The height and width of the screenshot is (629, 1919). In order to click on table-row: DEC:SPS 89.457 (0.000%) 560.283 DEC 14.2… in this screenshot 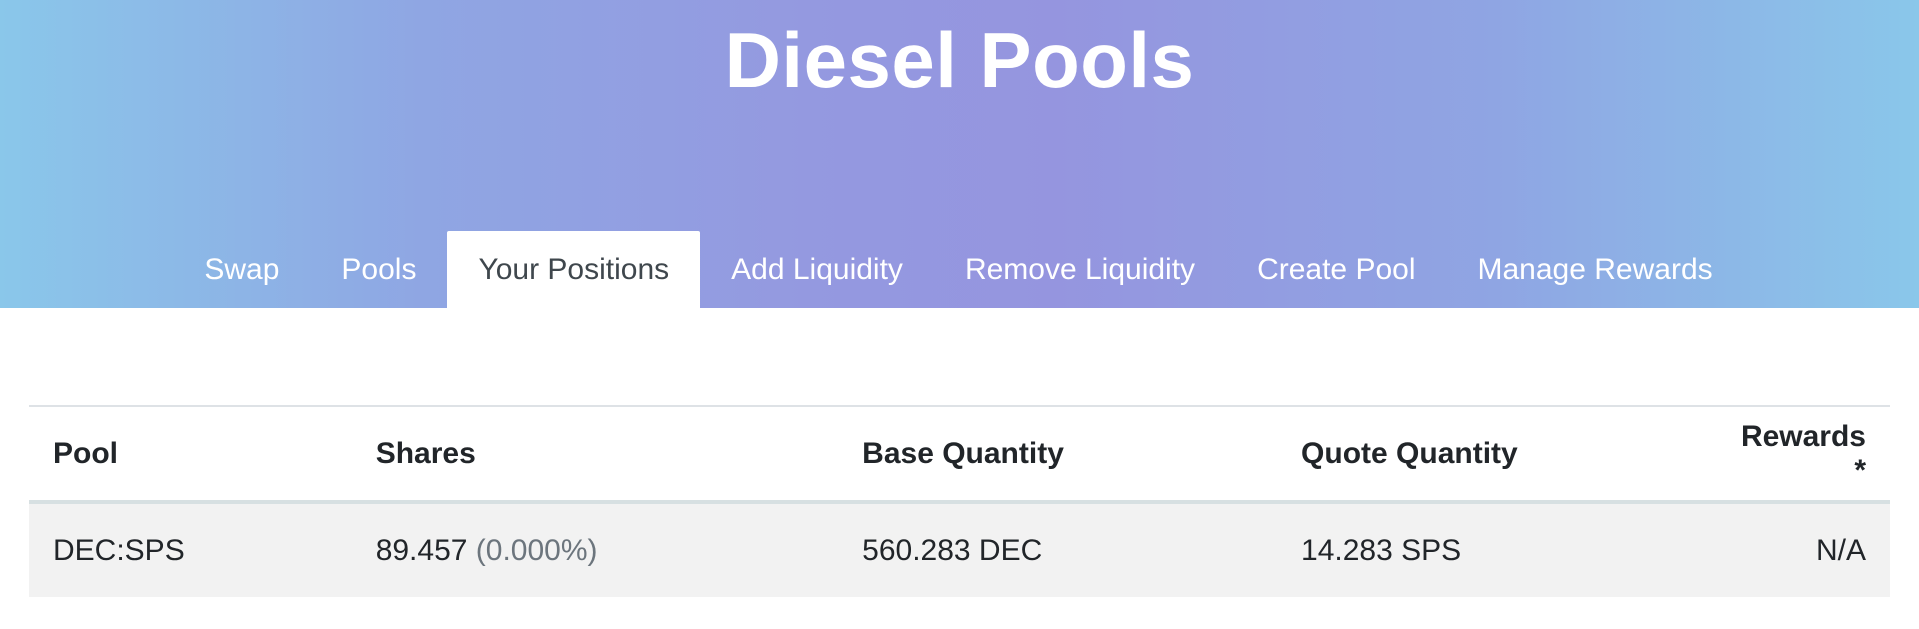, I will do `click(959, 549)`.